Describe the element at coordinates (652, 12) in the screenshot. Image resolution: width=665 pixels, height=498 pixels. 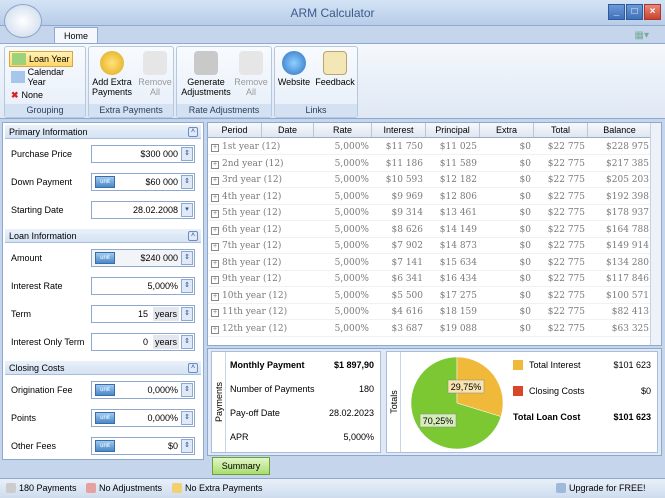
I see `close-button: ×` at that location.